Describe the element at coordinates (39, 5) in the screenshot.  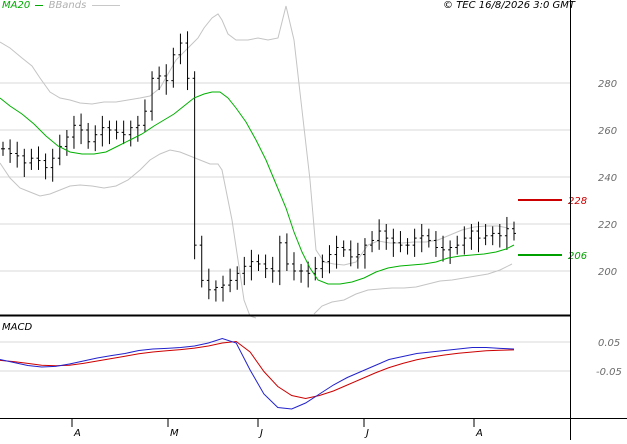
I see `legend-ma20-swatch` at that location.